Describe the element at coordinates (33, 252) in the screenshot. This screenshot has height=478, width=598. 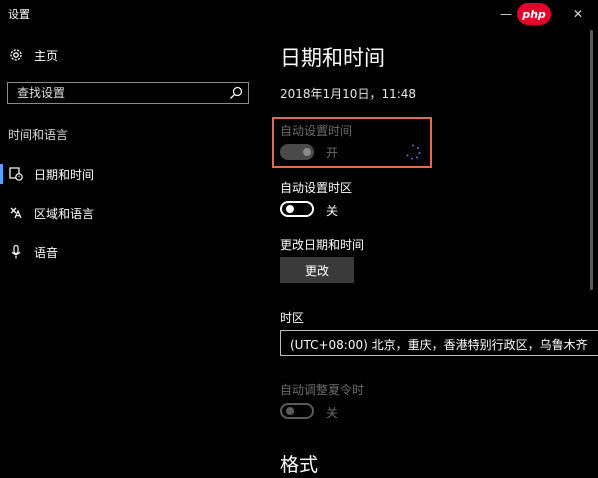
I see `sidebar-item-speech: 语音` at that location.